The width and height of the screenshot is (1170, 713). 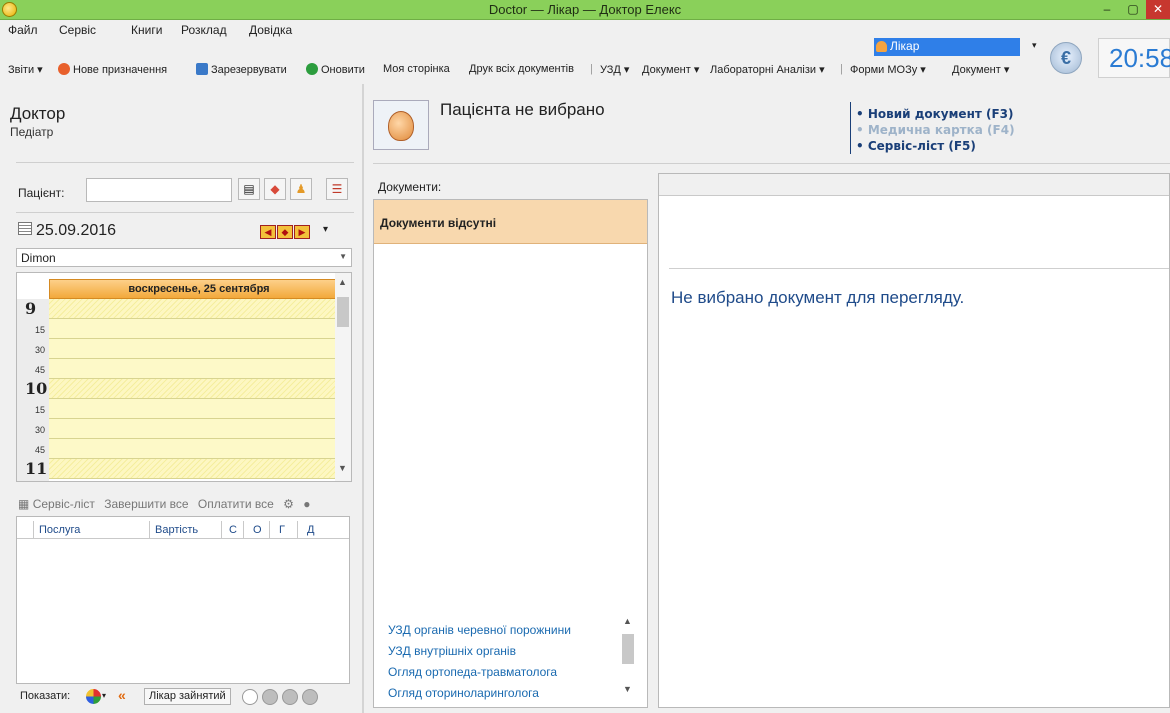 What do you see at coordinates (270, 30) in the screenshot?
I see `menu-help: Довідка` at bounding box center [270, 30].